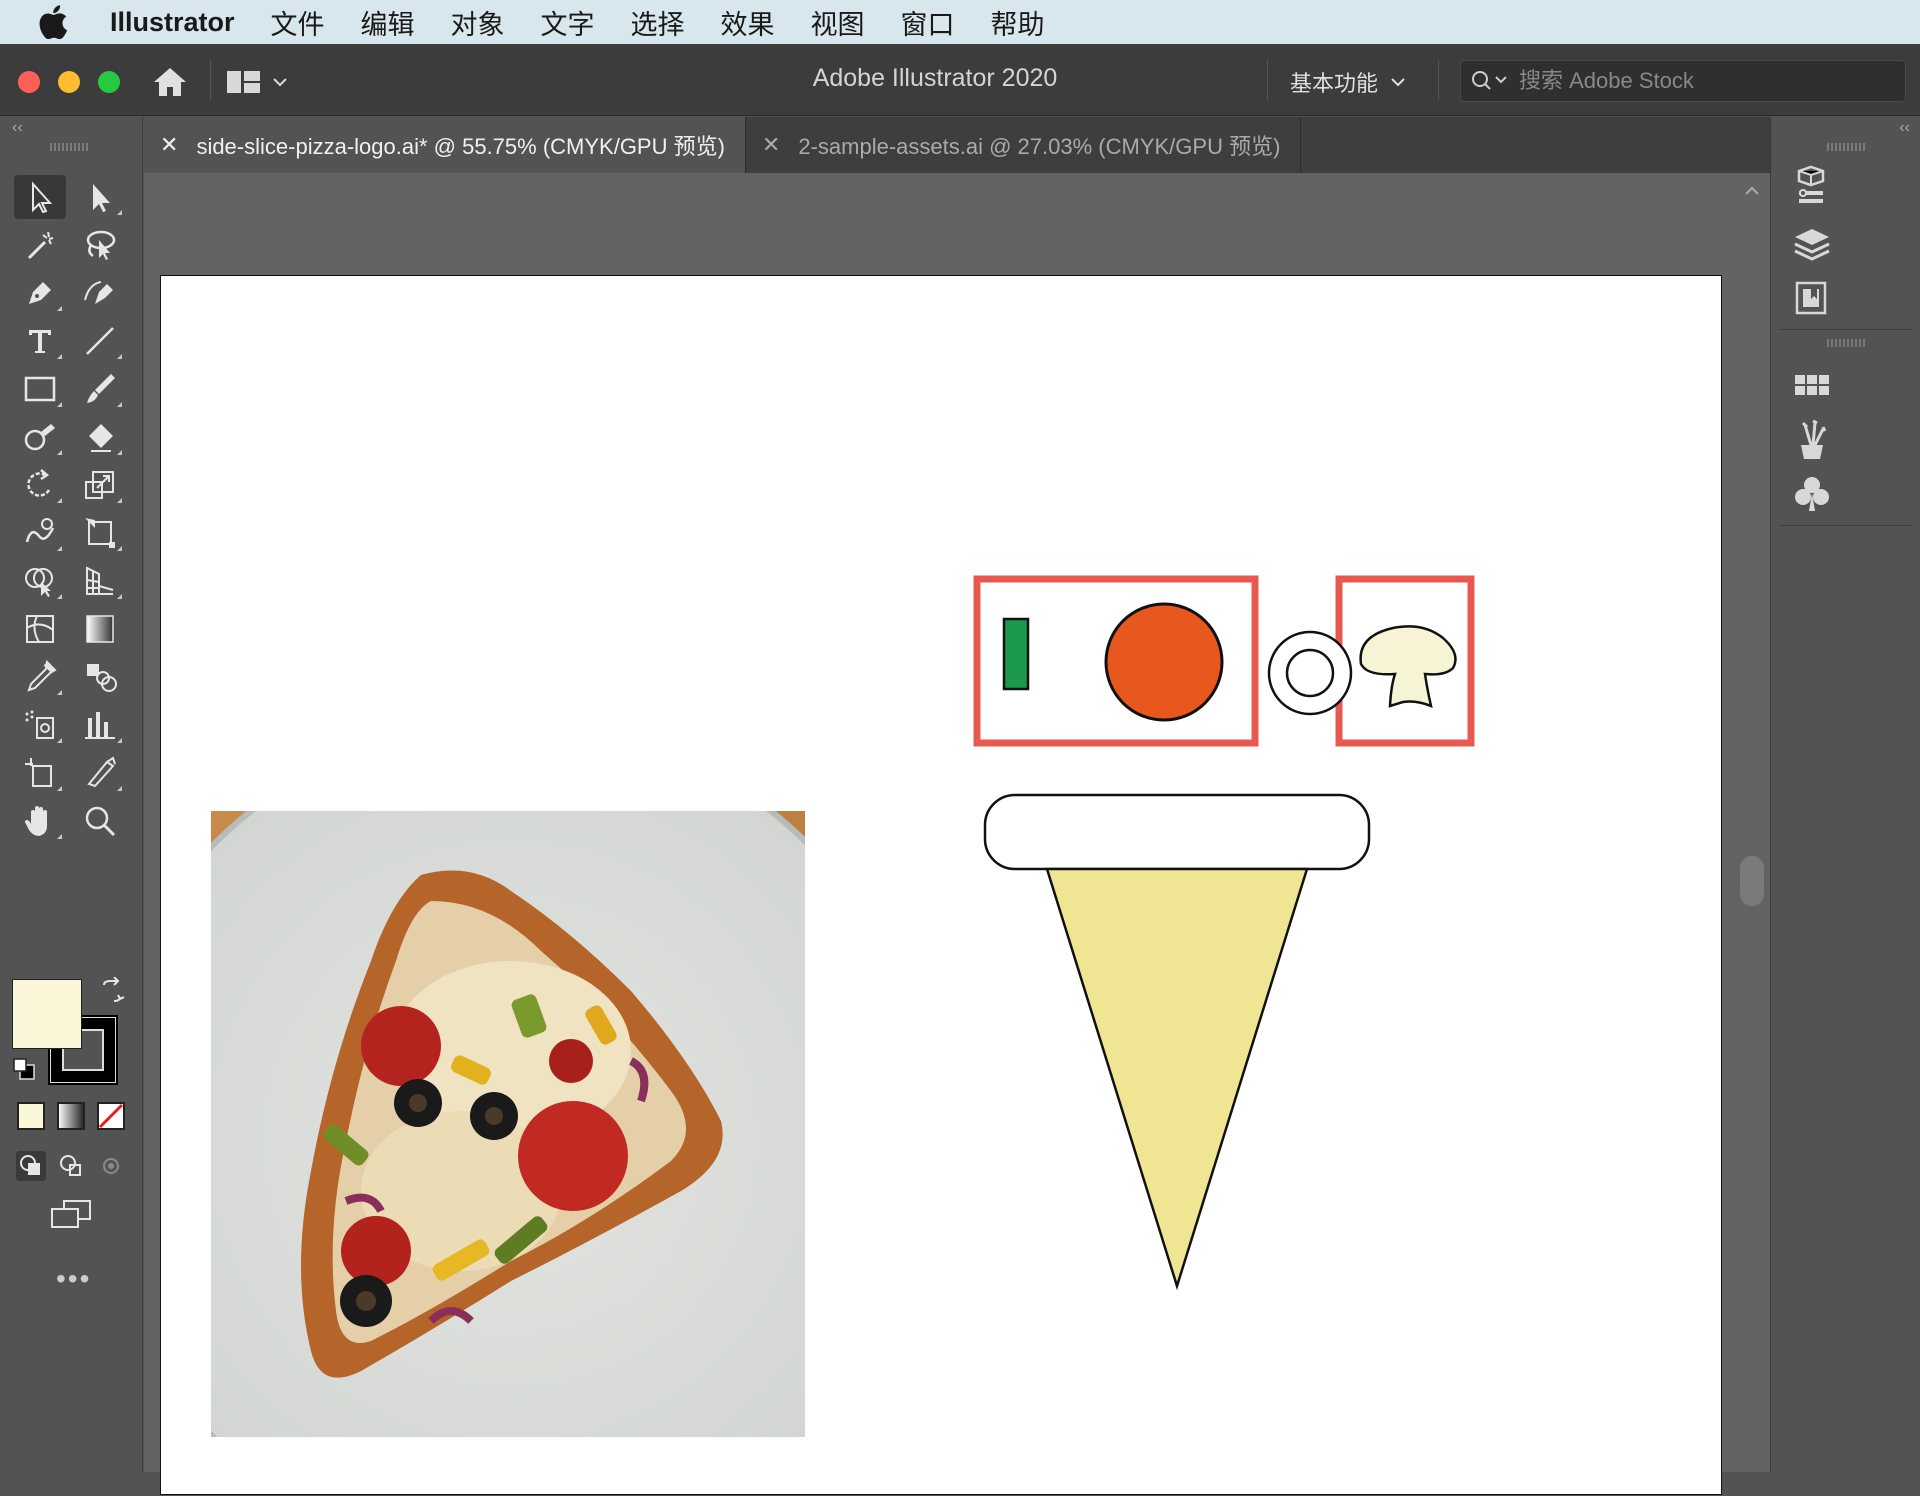  What do you see at coordinates (1018, 22) in the screenshot?
I see `menu-help: 帮助` at bounding box center [1018, 22].